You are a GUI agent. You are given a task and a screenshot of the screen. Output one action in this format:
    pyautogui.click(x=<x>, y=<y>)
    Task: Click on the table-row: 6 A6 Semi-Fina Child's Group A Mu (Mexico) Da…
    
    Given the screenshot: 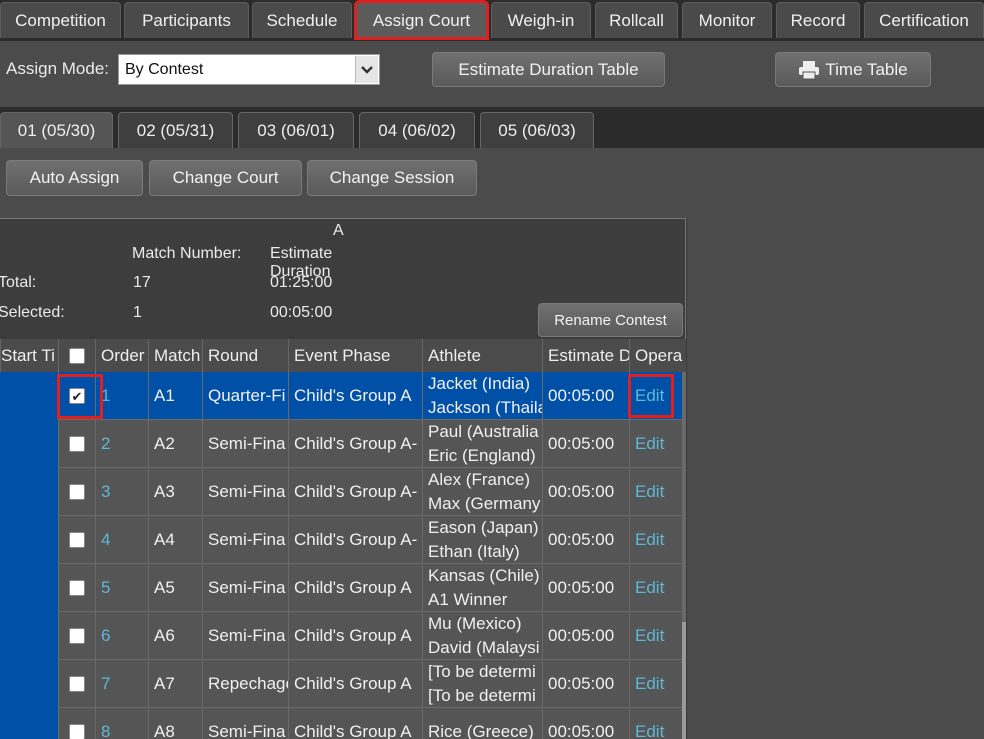 What is the action you would take?
    pyautogui.click(x=371, y=636)
    